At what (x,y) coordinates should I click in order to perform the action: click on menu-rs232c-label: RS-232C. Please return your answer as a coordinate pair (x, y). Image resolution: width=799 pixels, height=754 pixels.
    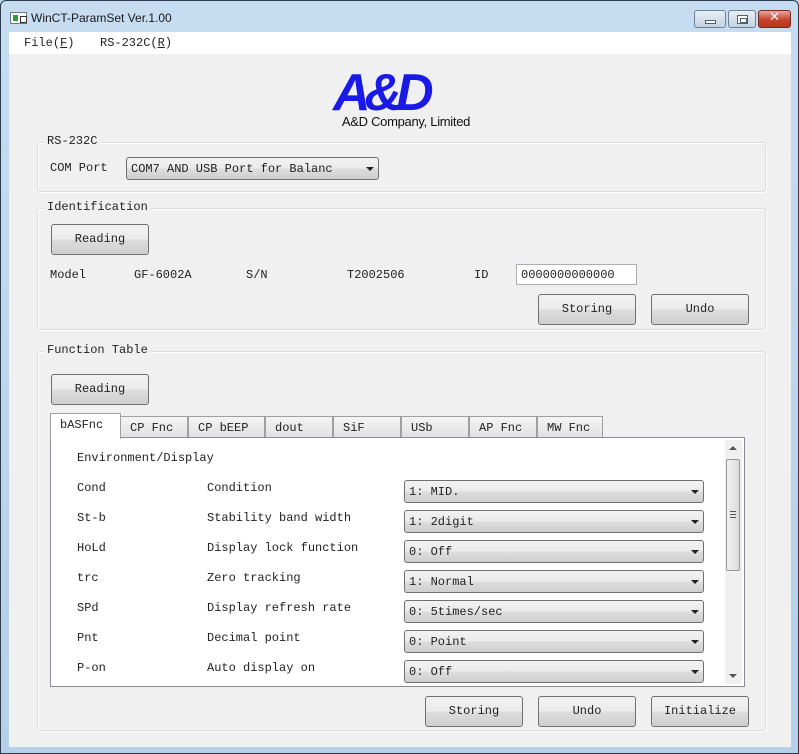
    Looking at the image, I should click on (125, 43).